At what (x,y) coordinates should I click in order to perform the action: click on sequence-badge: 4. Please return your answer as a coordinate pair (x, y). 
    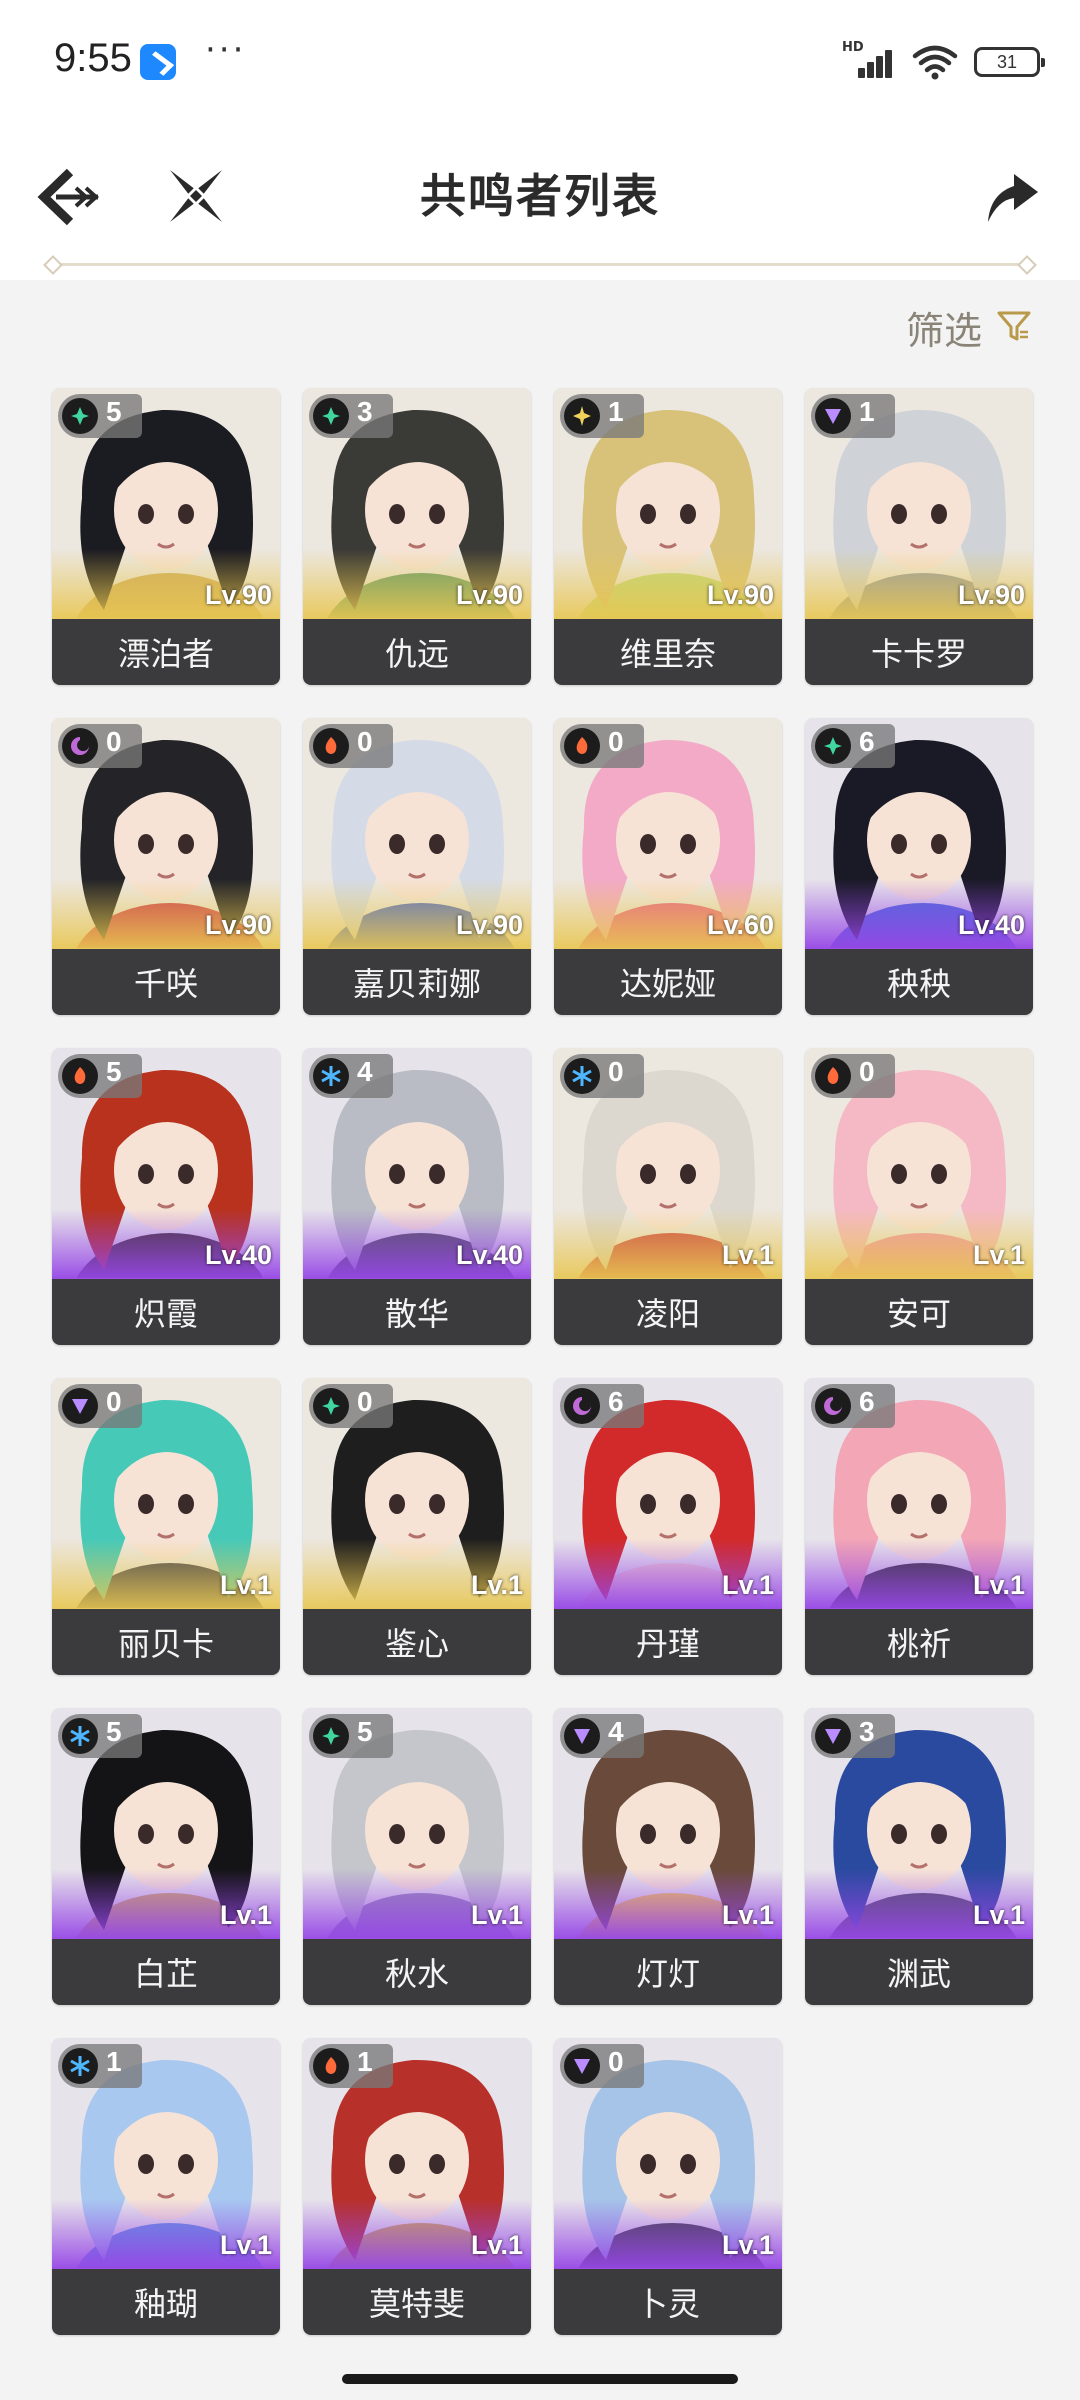
    Looking at the image, I should click on (602, 1736).